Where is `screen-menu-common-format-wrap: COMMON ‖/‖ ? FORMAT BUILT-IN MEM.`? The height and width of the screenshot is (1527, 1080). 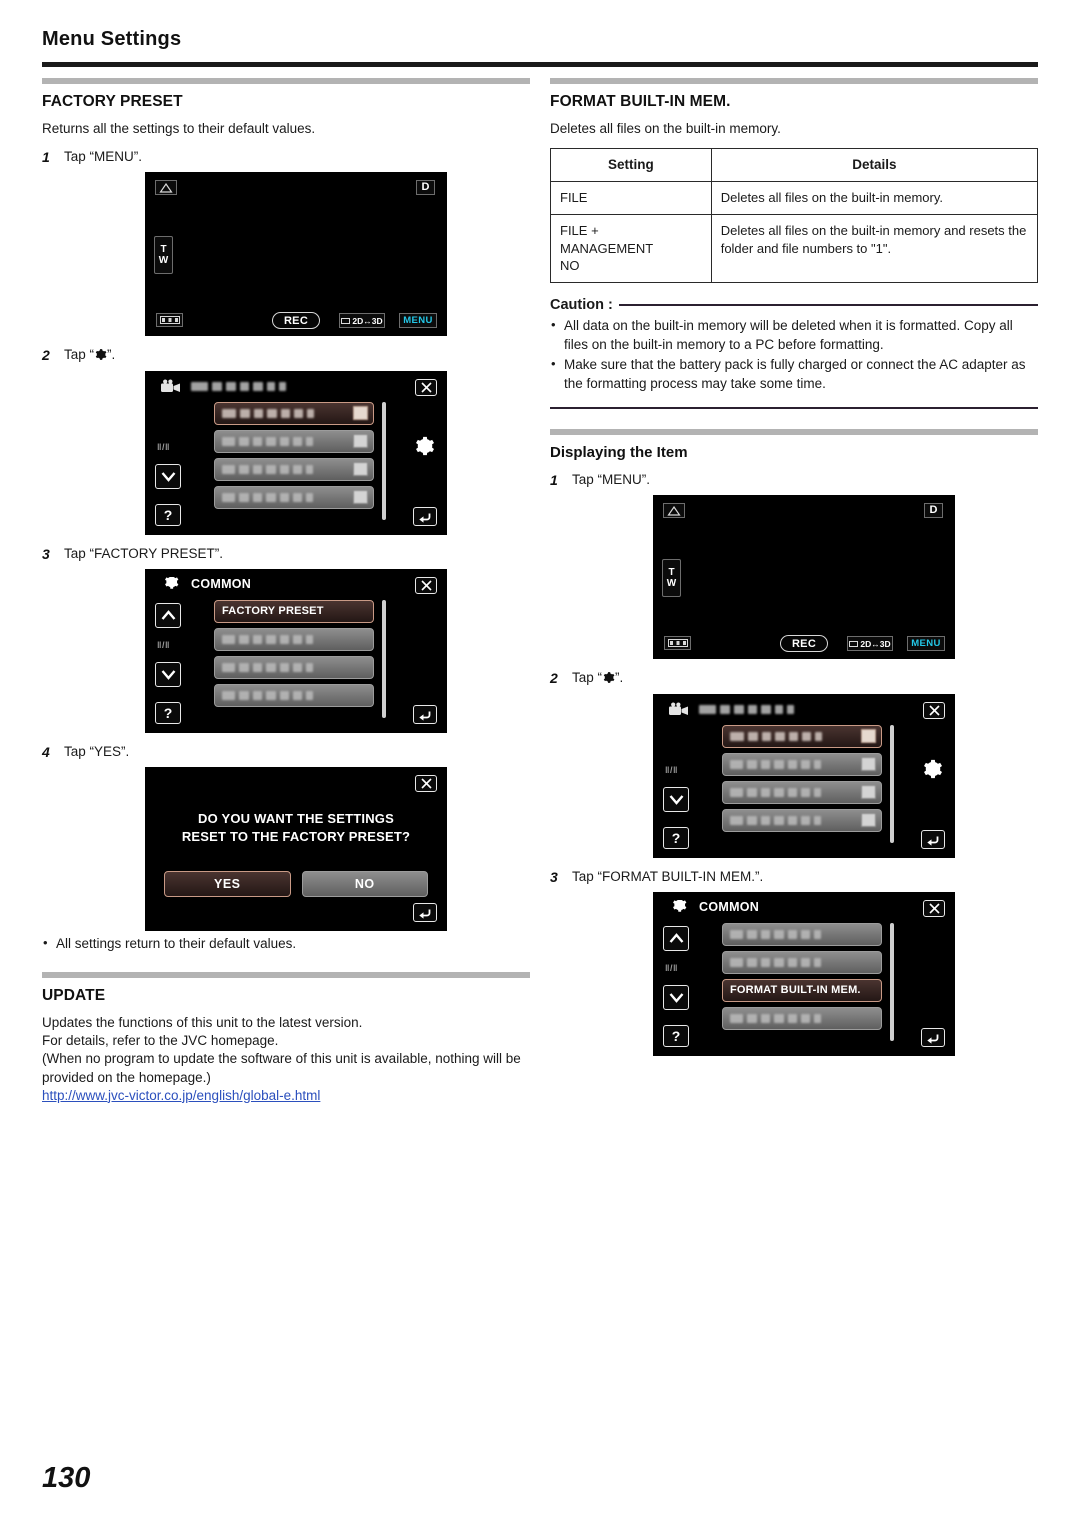
screen-menu-common-format-wrap: COMMON ‖/‖ ? FORMAT BUILT-IN MEM. is located at coordinates (794, 973).